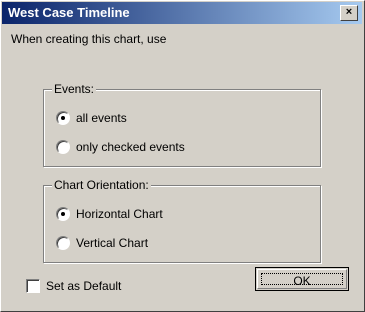 This screenshot has height=312, width=365. I want to click on radio-vertical-label: Vertical Chart, so click(112, 243).